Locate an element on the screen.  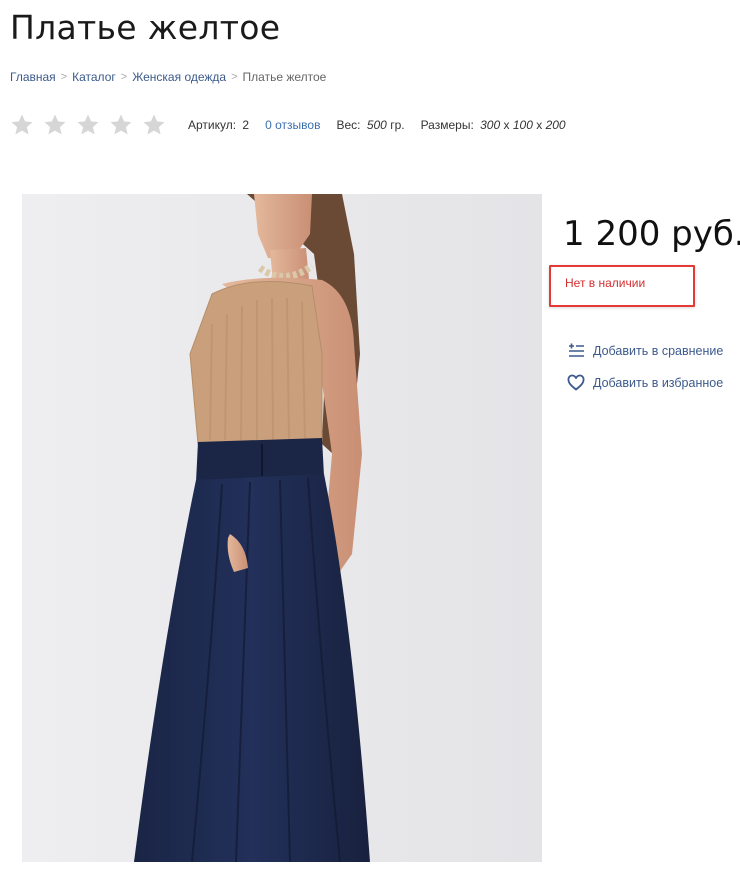
article-value: 2 is located at coordinates (246, 125).